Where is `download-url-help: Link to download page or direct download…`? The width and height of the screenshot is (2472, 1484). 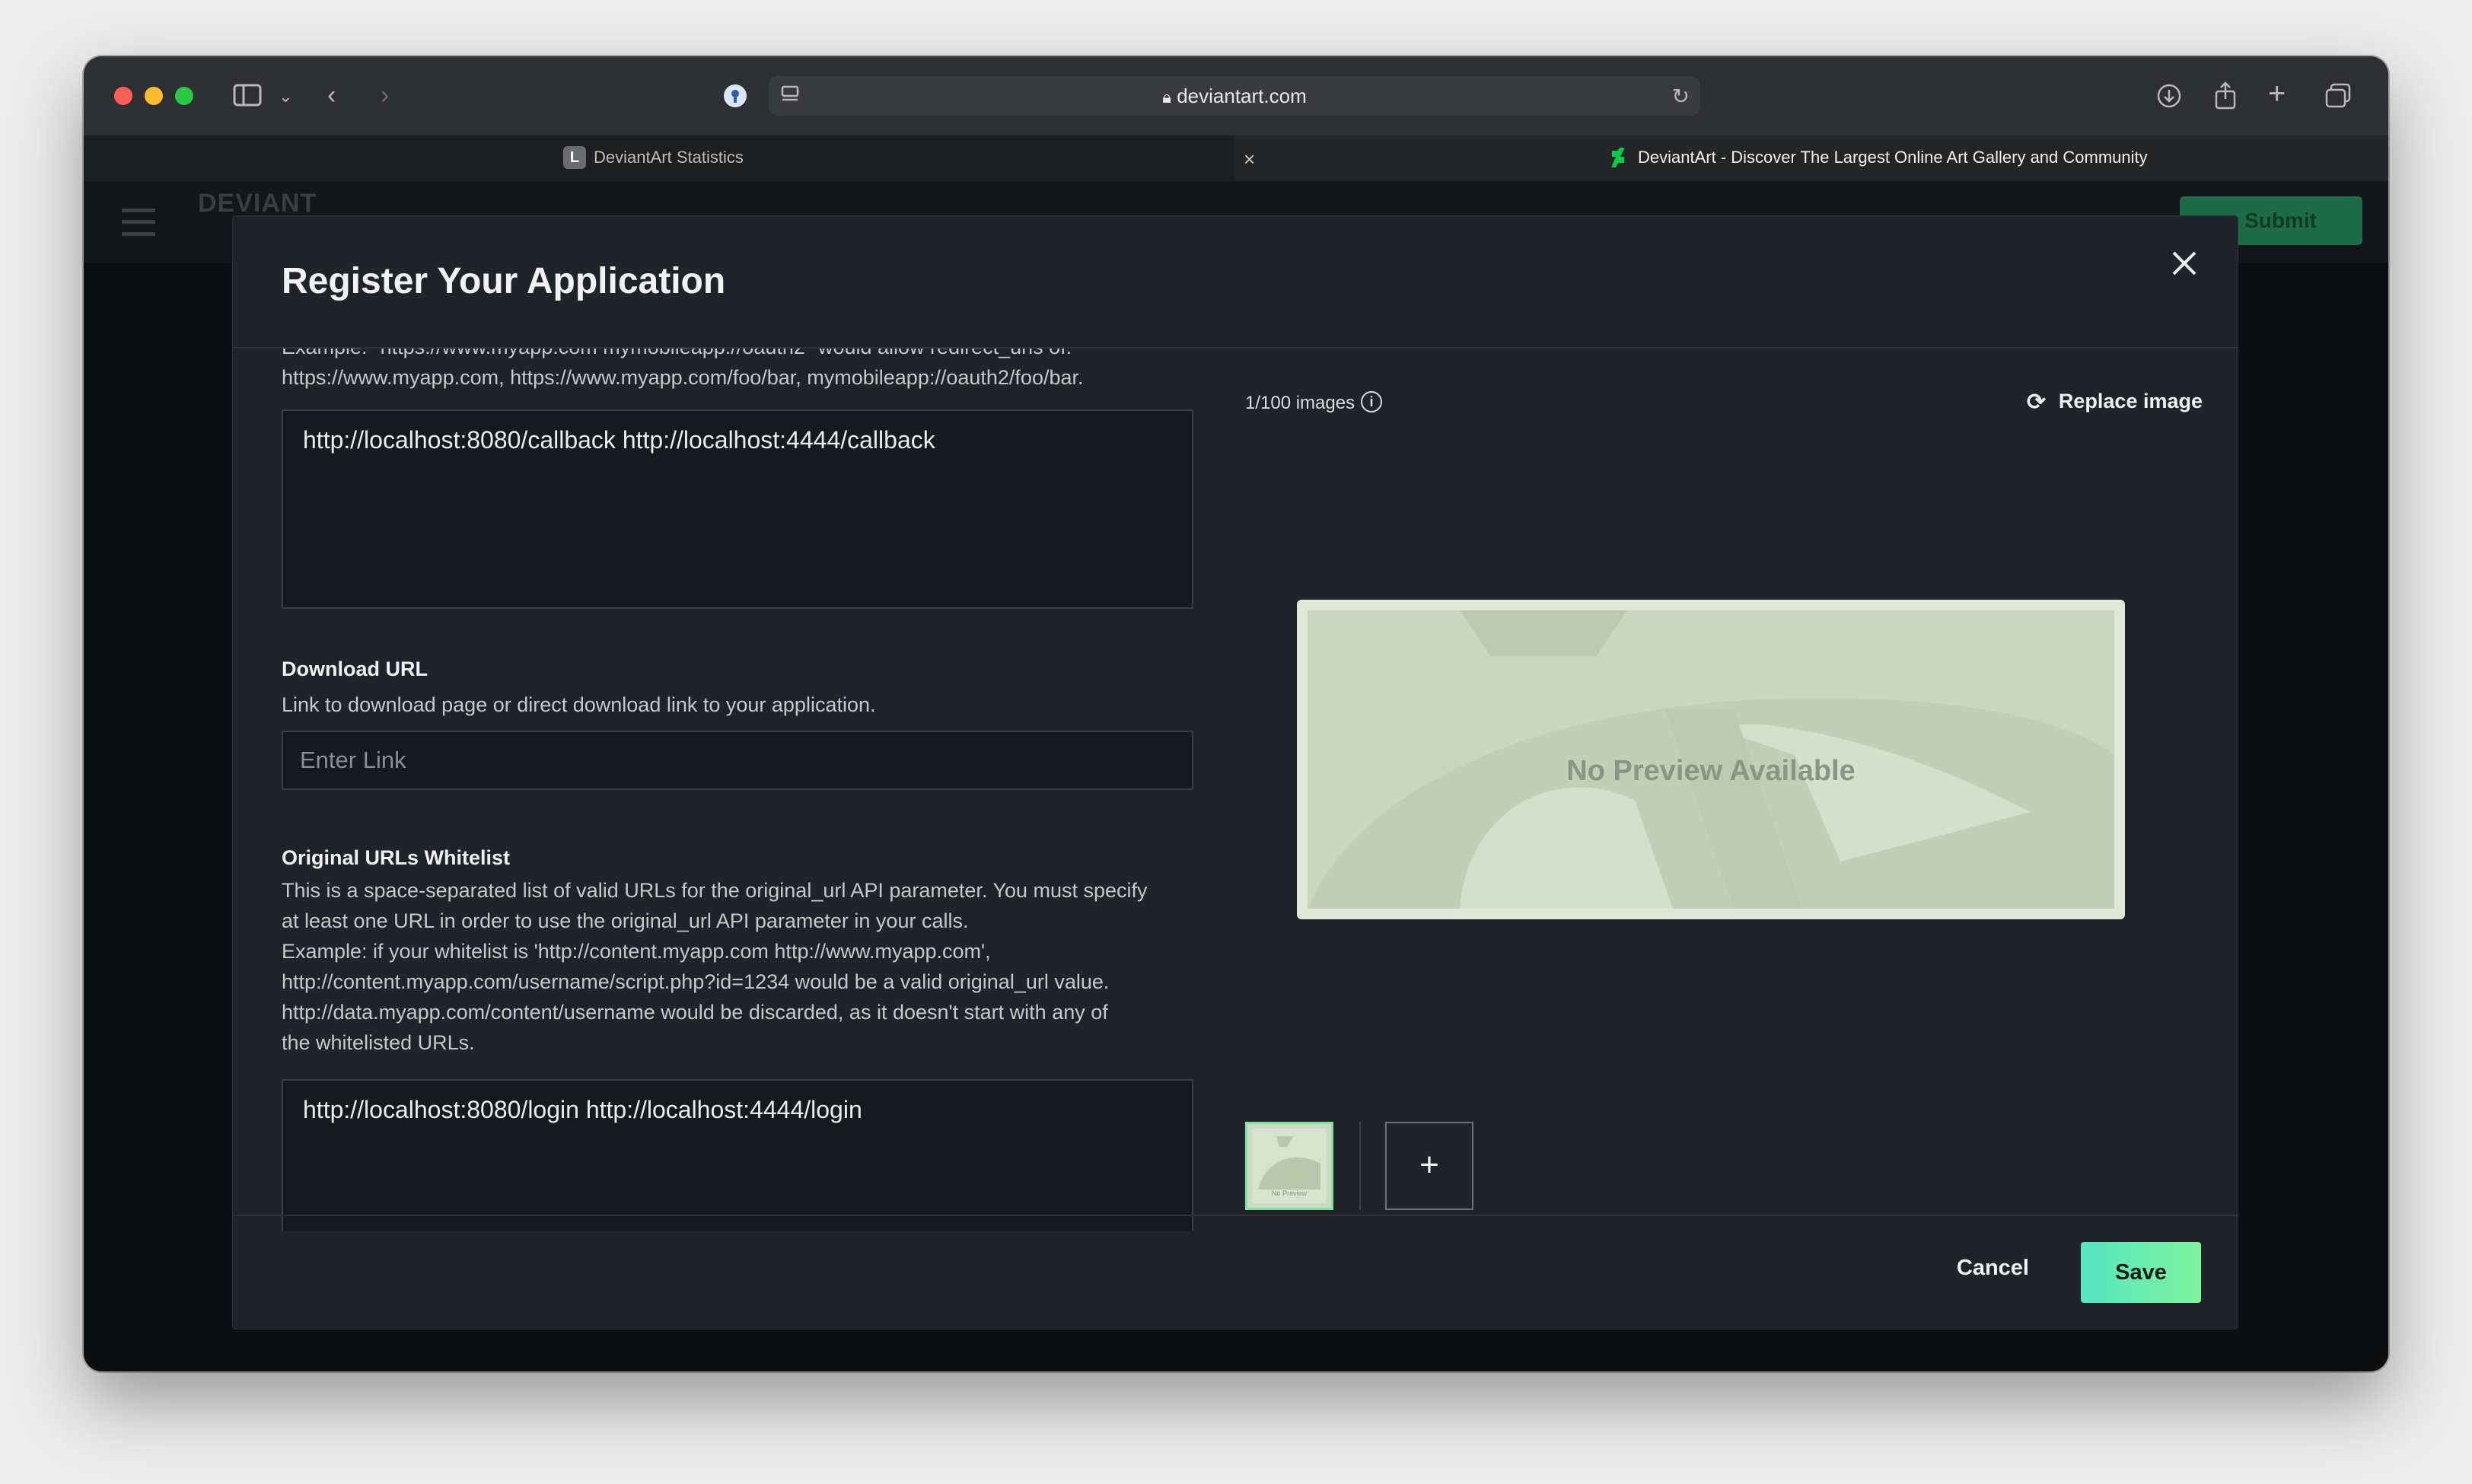 download-url-help: Link to download page or direct download… is located at coordinates (579, 704).